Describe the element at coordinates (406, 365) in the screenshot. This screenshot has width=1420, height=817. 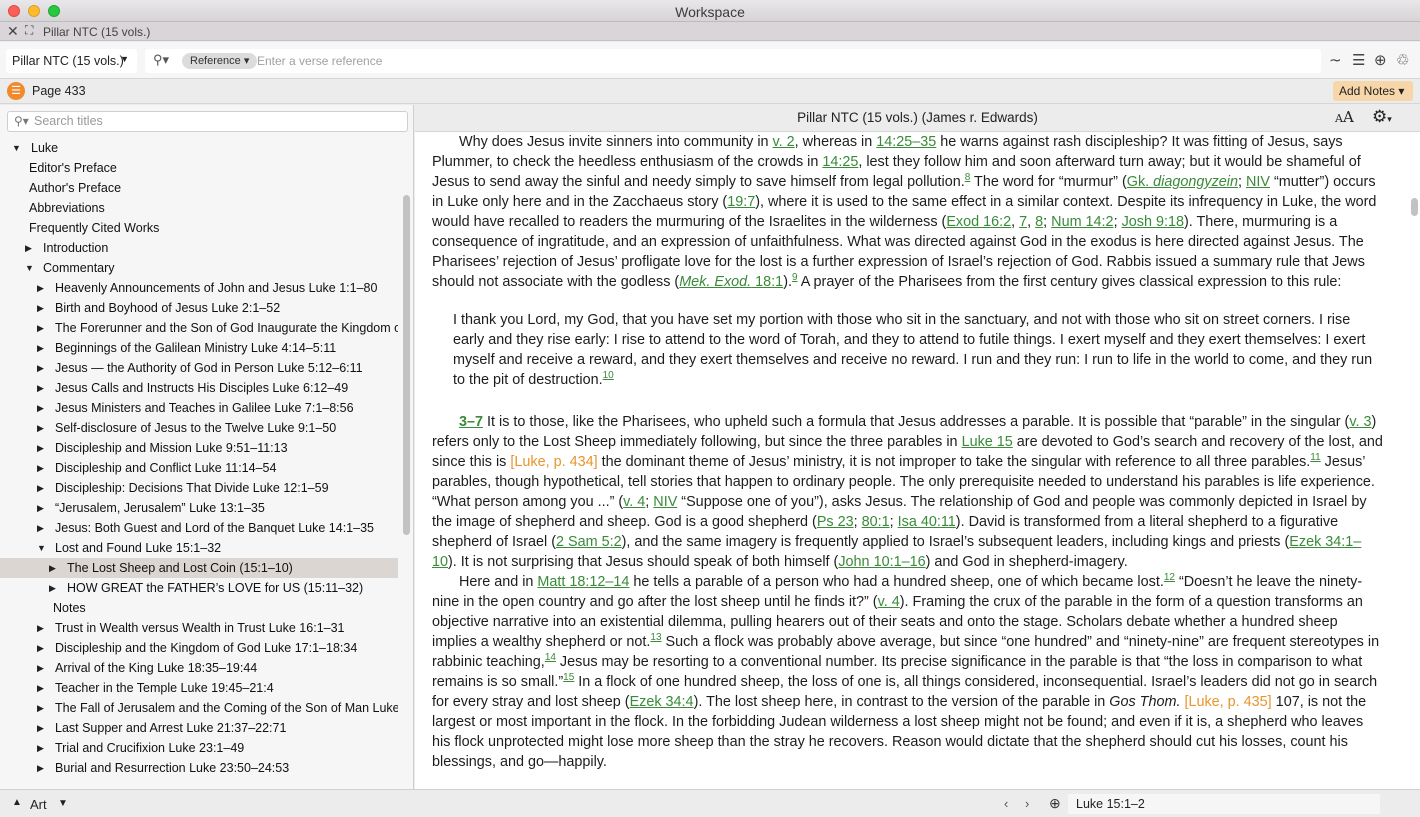
I see `sidebar-scrollbar` at that location.